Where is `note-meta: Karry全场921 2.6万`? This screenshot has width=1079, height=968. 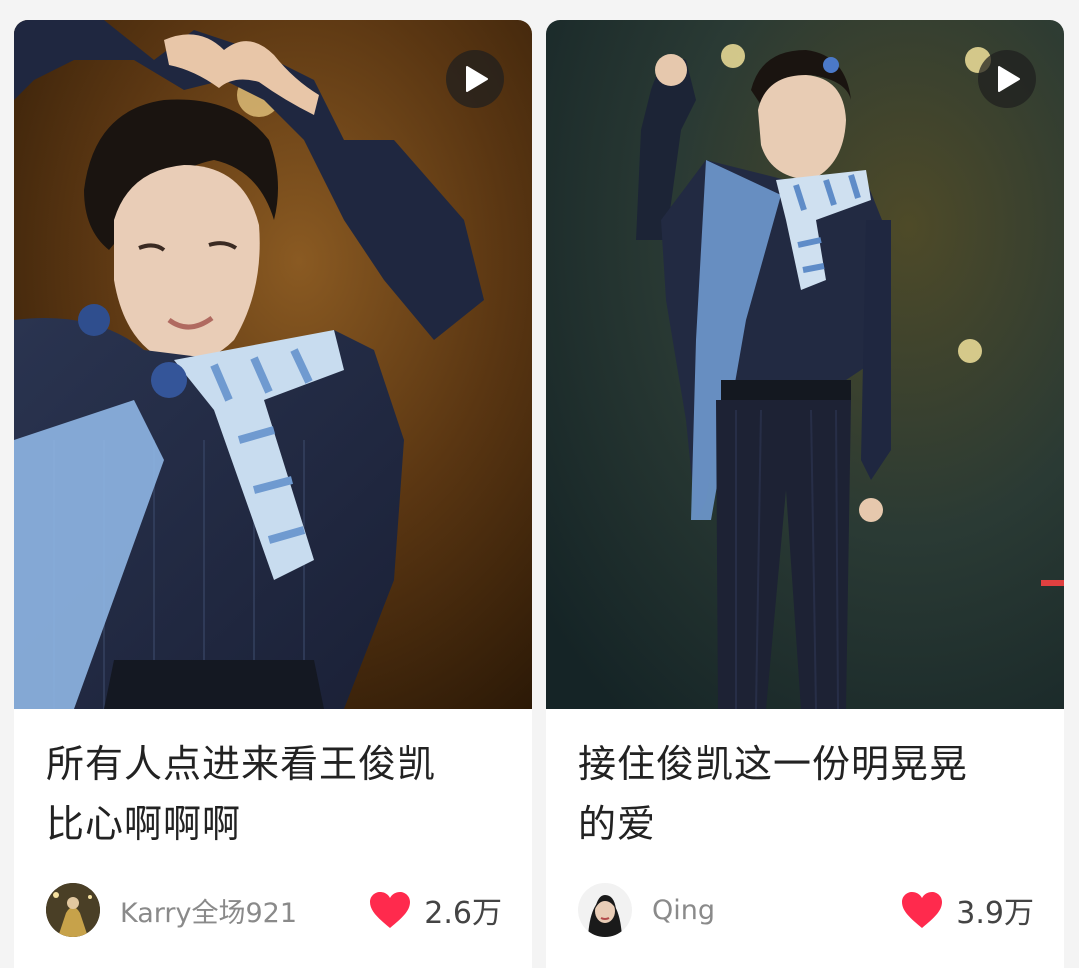
note-meta: Karry全场921 2.6万 is located at coordinates (274, 910).